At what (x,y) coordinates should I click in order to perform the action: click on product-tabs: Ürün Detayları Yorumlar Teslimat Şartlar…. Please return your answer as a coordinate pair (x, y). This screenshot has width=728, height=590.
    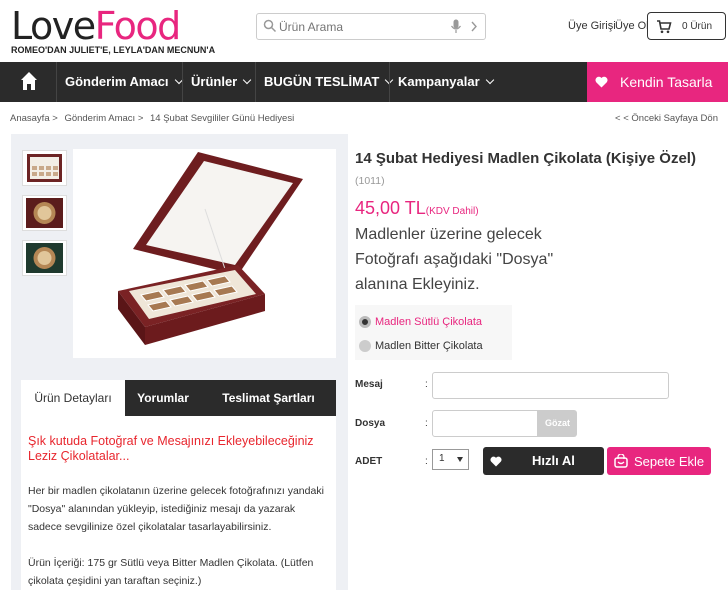
    Looking at the image, I should click on (178, 398).